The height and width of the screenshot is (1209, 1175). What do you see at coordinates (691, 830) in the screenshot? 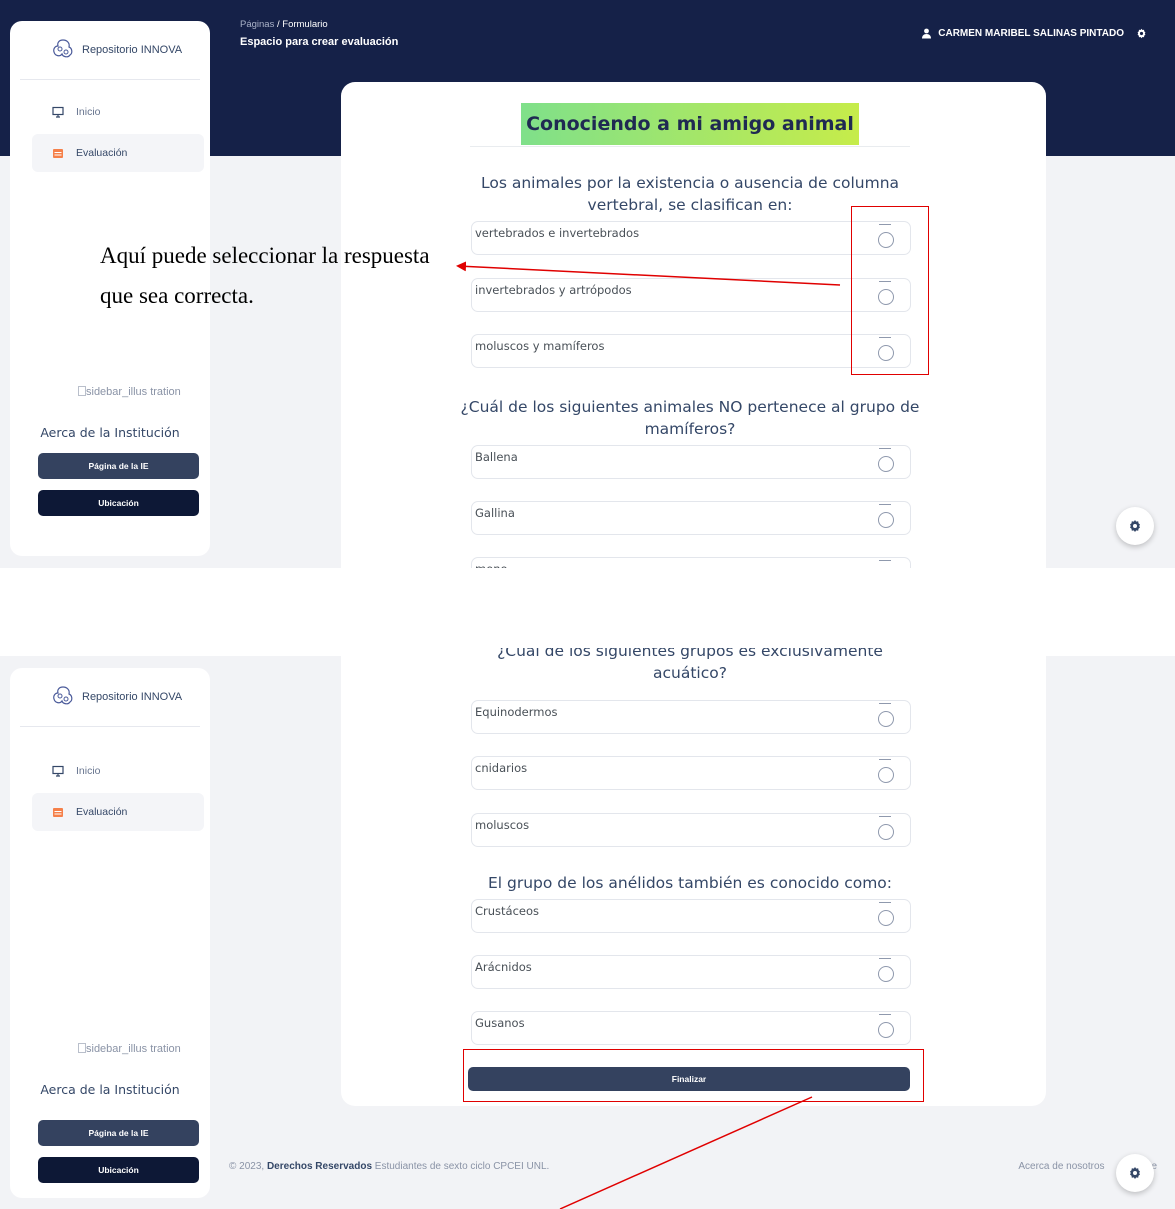
I see `option-q3-c: moluscos` at bounding box center [691, 830].